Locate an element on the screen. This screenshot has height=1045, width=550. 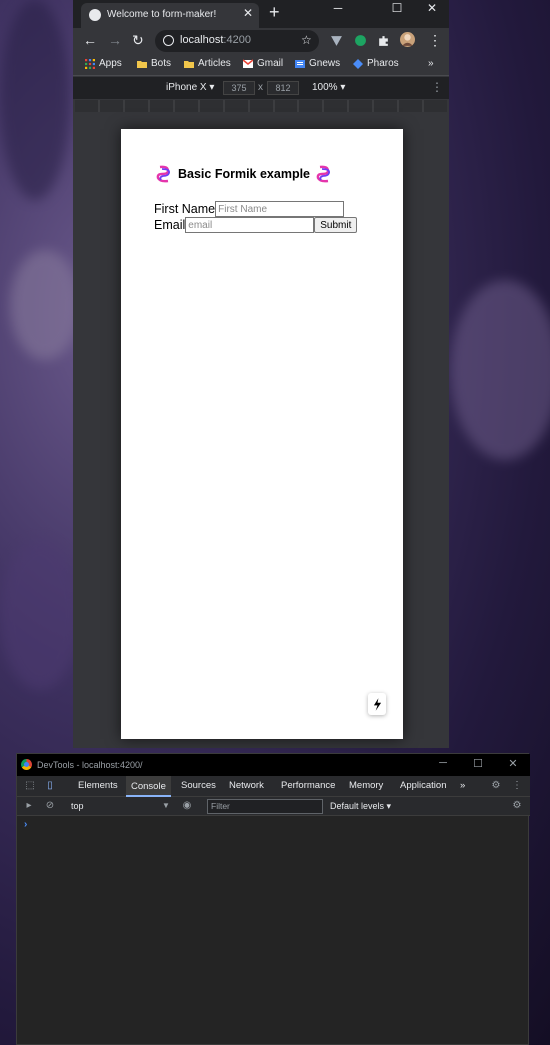
browser-tab: Welcome to form-maker! ✕ is located at coordinates (170, 15).